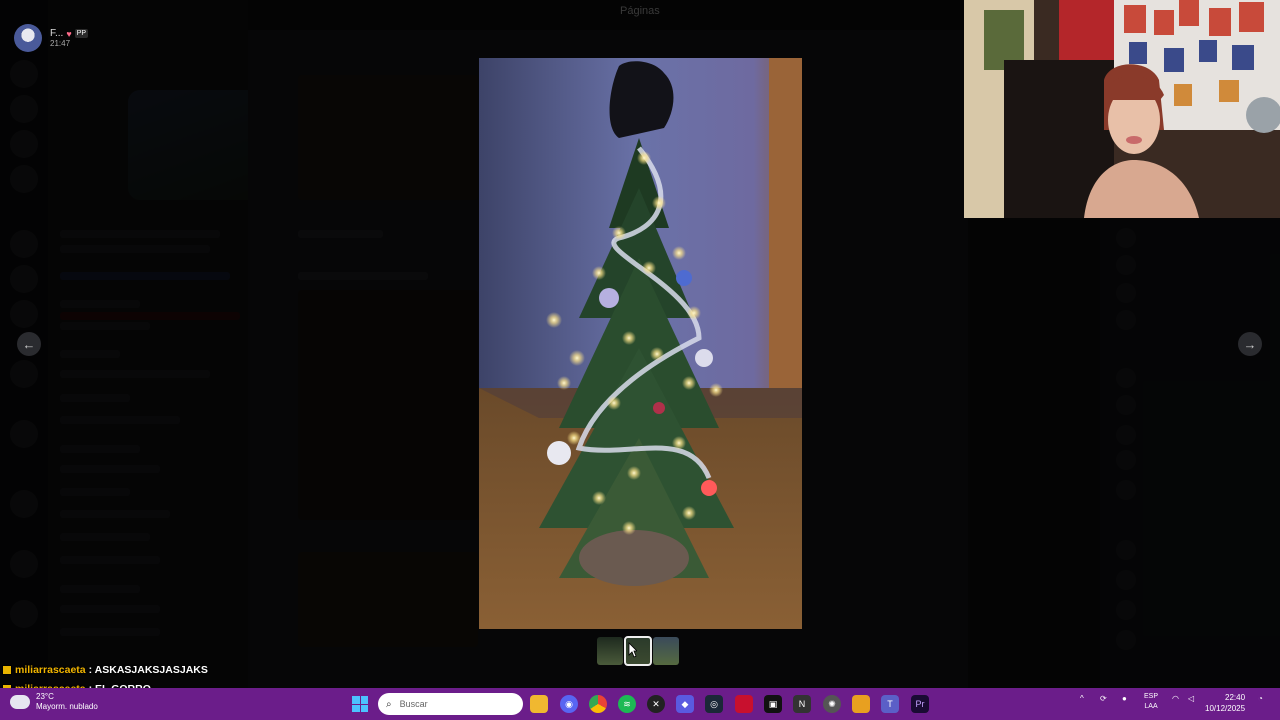  What do you see at coordinates (1260, 698) in the screenshot?
I see `notification-bell-icon: ◔` at bounding box center [1260, 698].